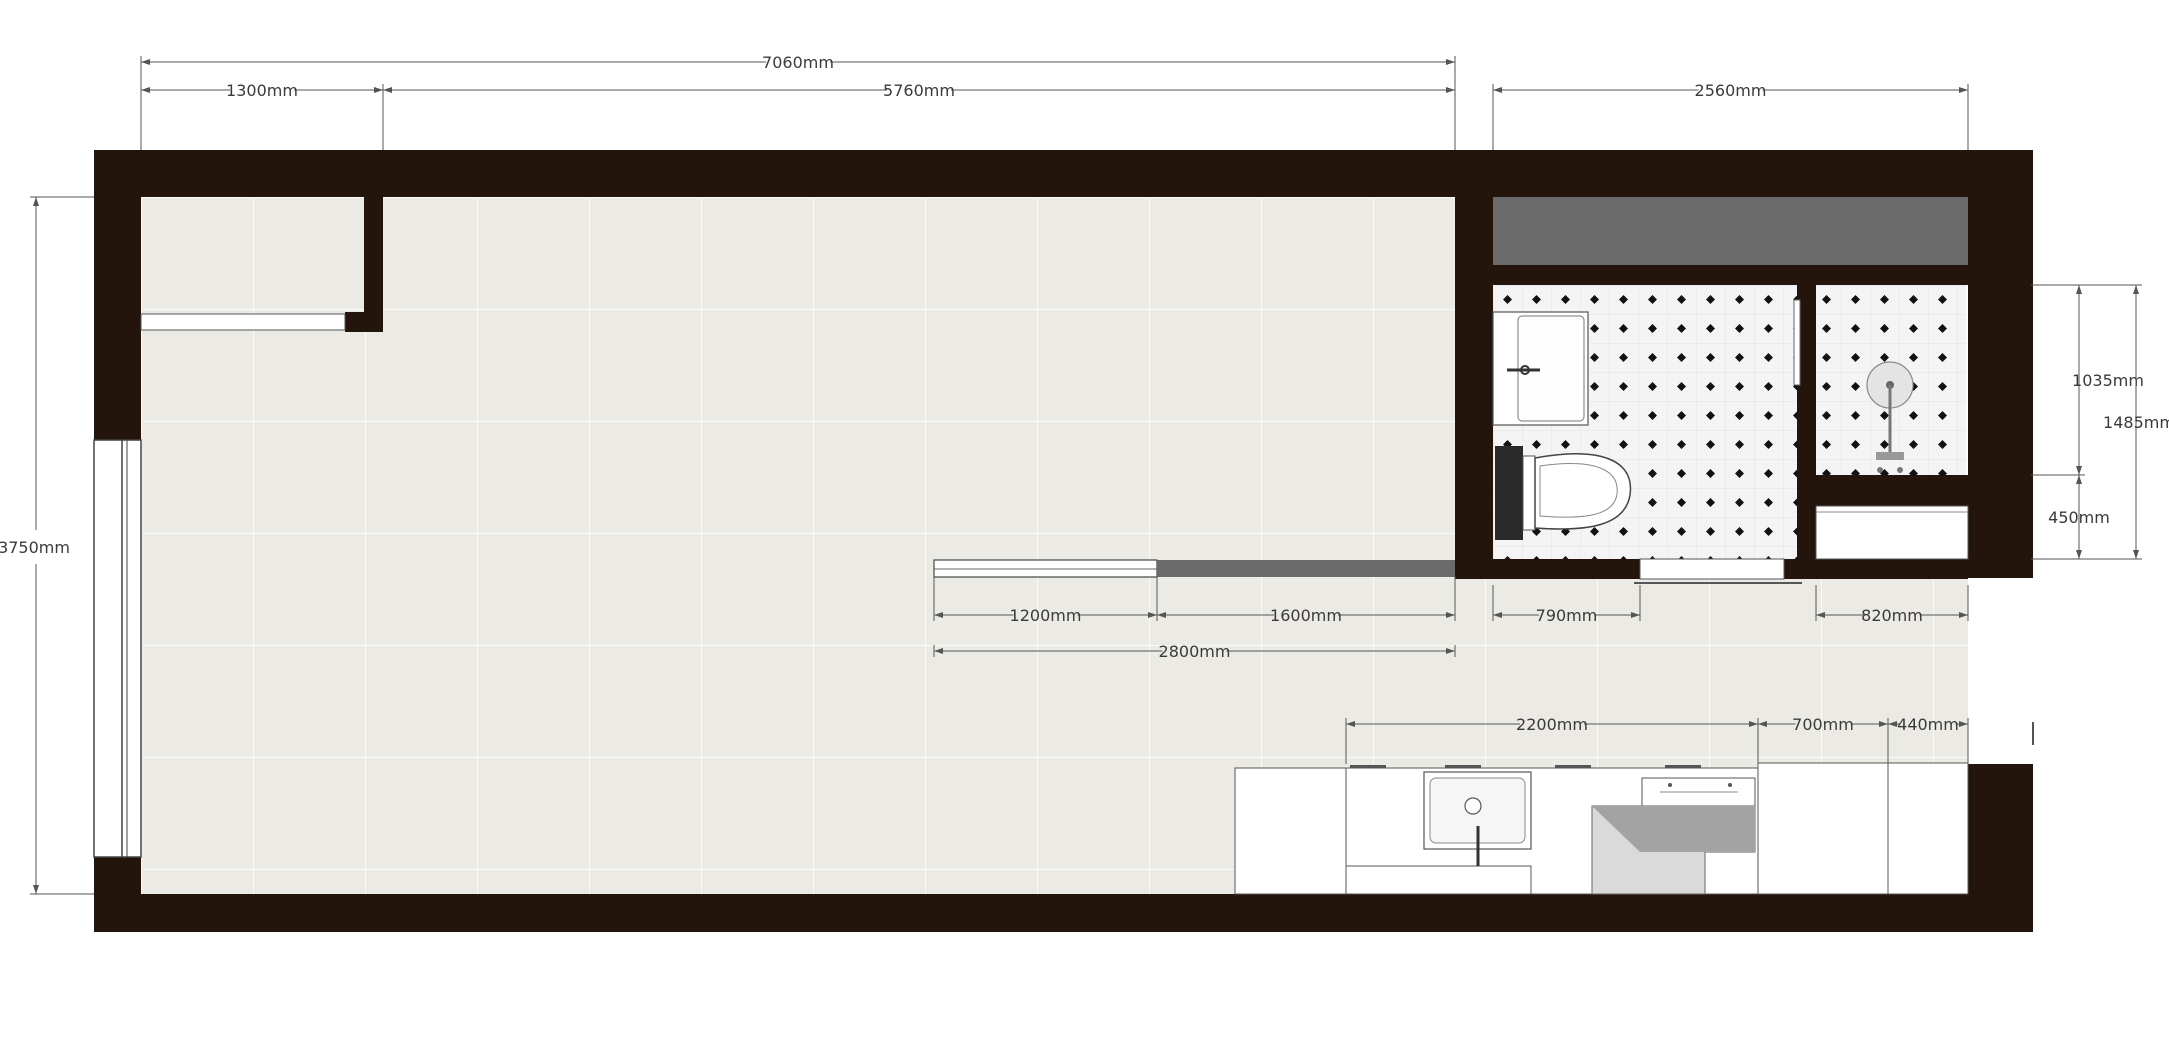  Describe the element at coordinates (1566, 569) in the screenshot. I see `bathroom-bottom-wall-left` at that location.